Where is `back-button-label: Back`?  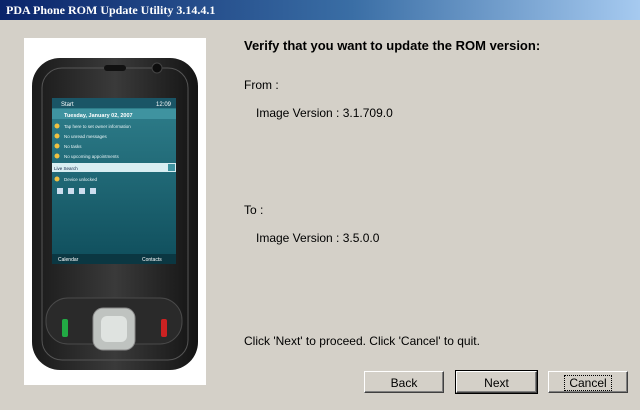
back-button-label: Back is located at coordinates (404, 383).